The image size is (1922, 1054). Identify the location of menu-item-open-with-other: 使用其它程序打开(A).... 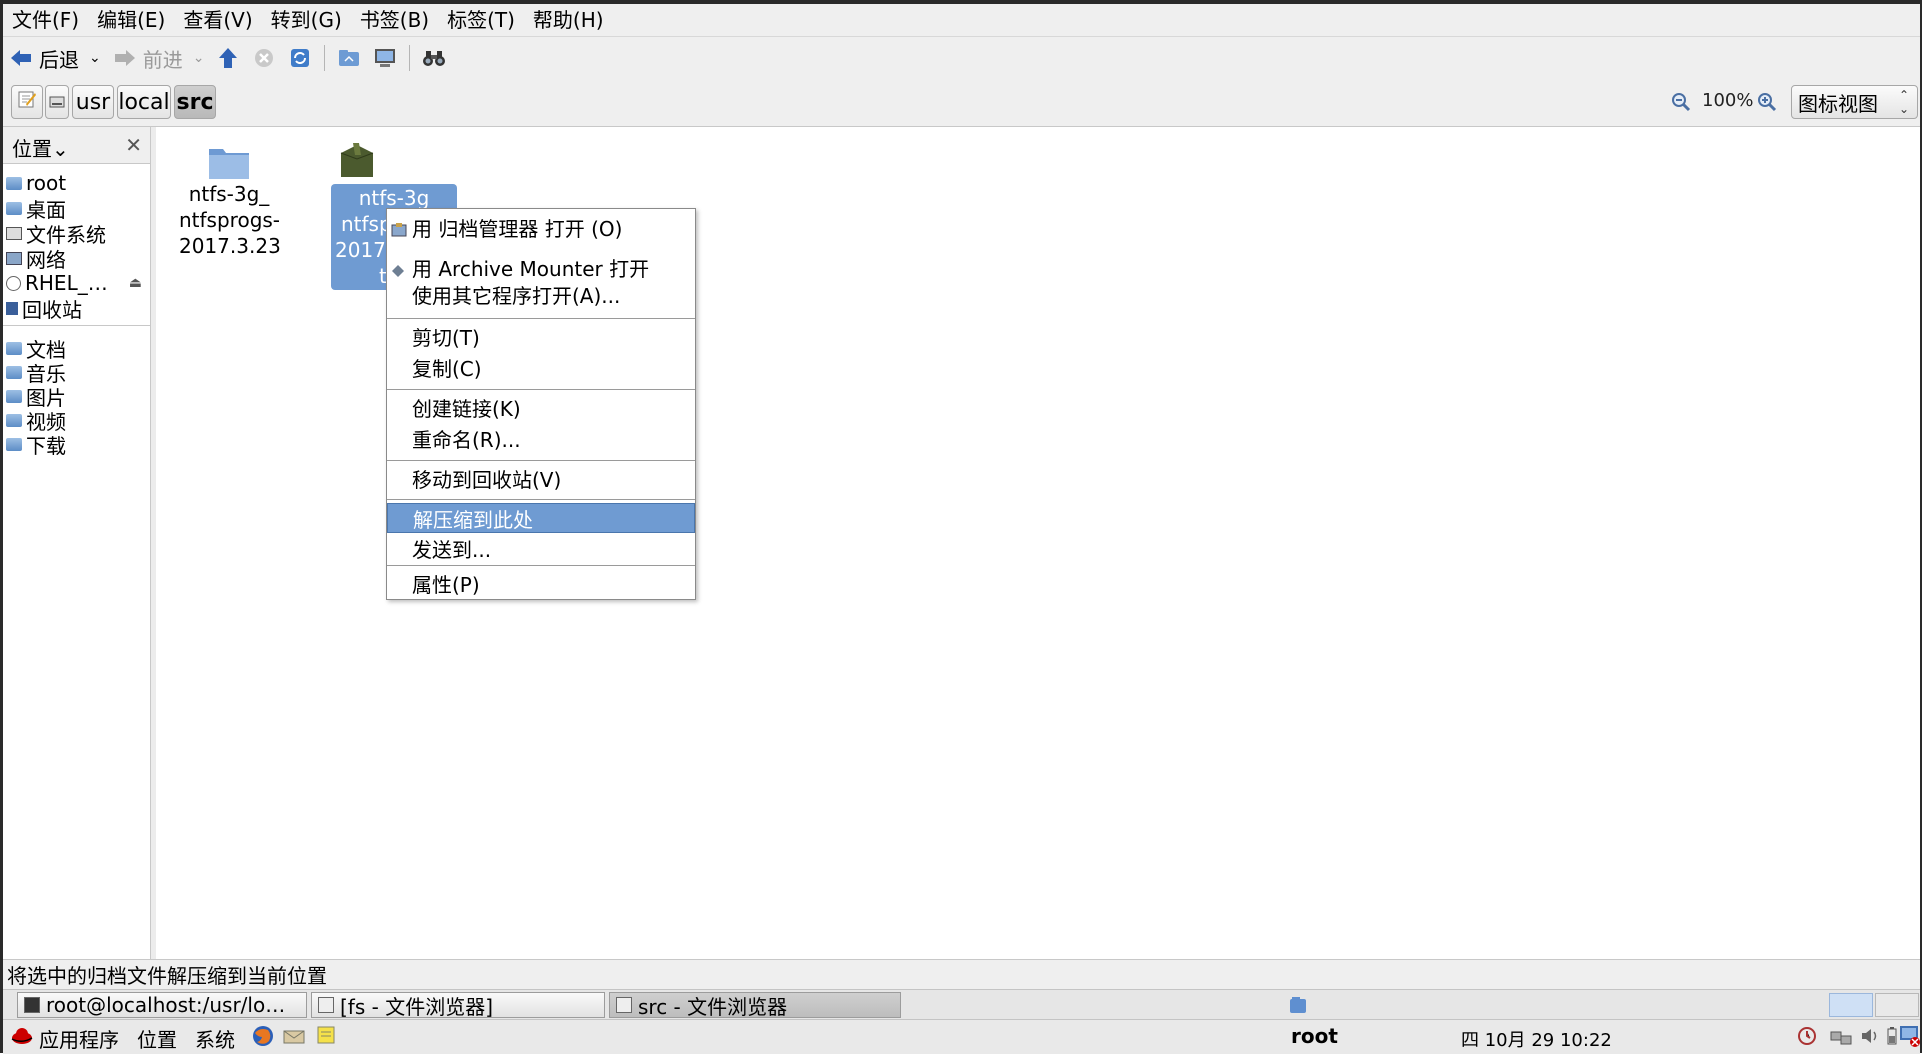
(541, 294).